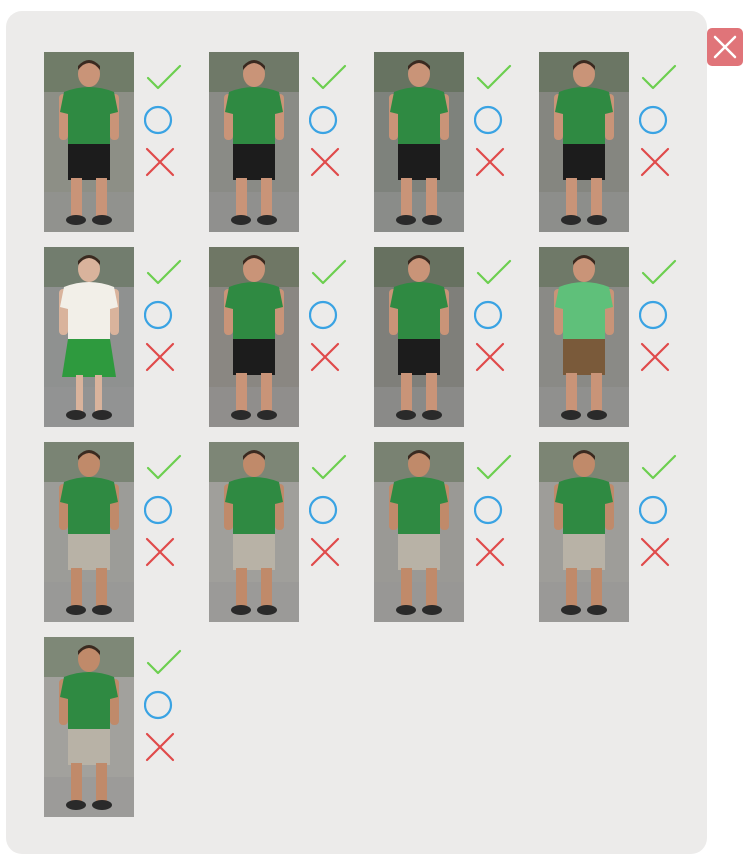 The image size is (755, 865). I want to click on close-icon, so click(725, 47).